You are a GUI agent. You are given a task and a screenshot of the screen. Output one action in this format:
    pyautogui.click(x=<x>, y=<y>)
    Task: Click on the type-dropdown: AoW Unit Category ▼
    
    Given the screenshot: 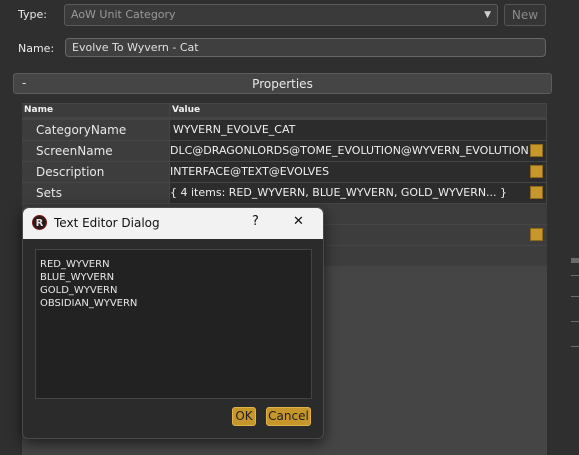 What is the action you would take?
    pyautogui.click(x=281, y=15)
    